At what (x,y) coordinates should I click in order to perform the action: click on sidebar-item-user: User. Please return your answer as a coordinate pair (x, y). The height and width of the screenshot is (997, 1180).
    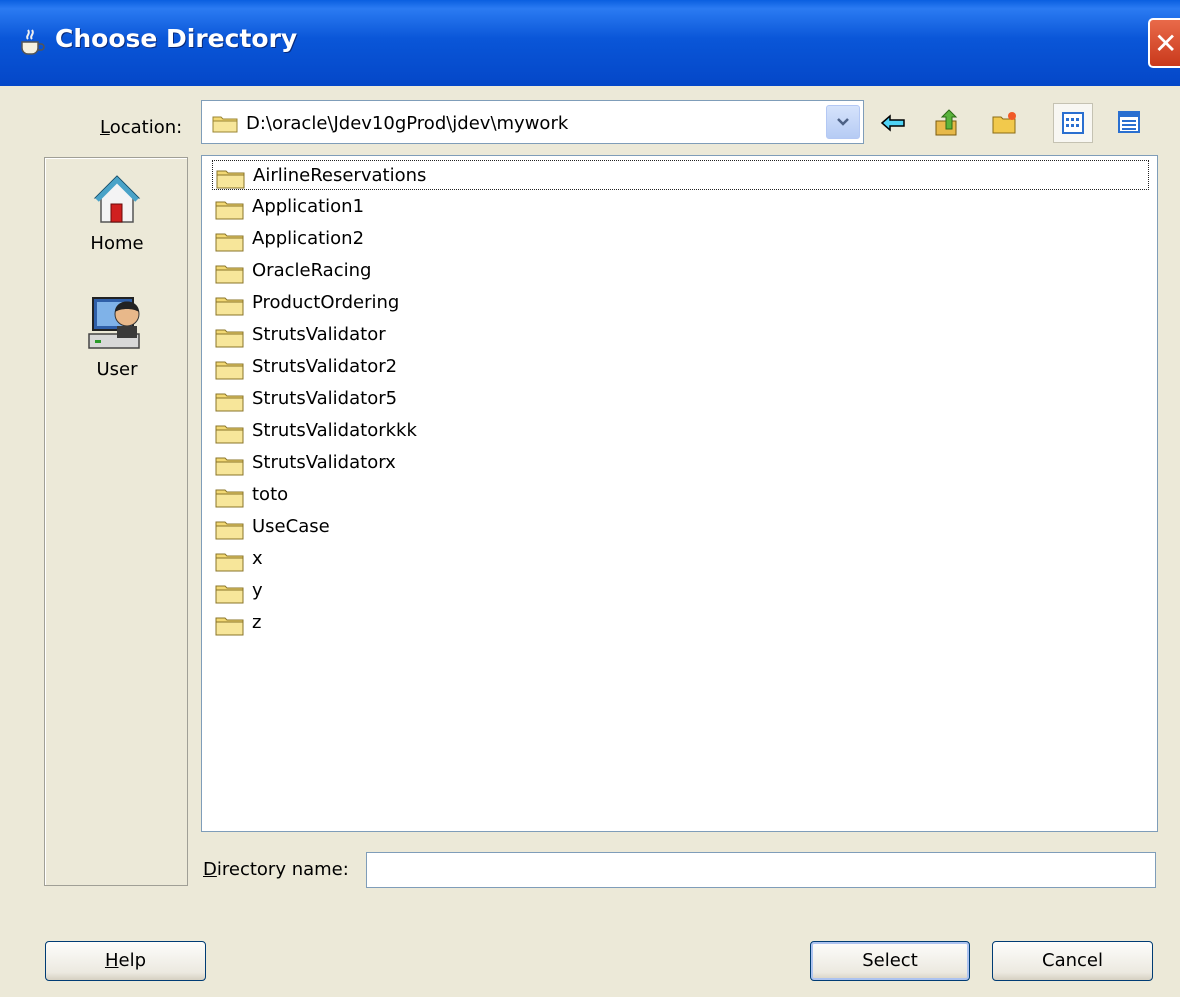
    Looking at the image, I should click on (117, 336).